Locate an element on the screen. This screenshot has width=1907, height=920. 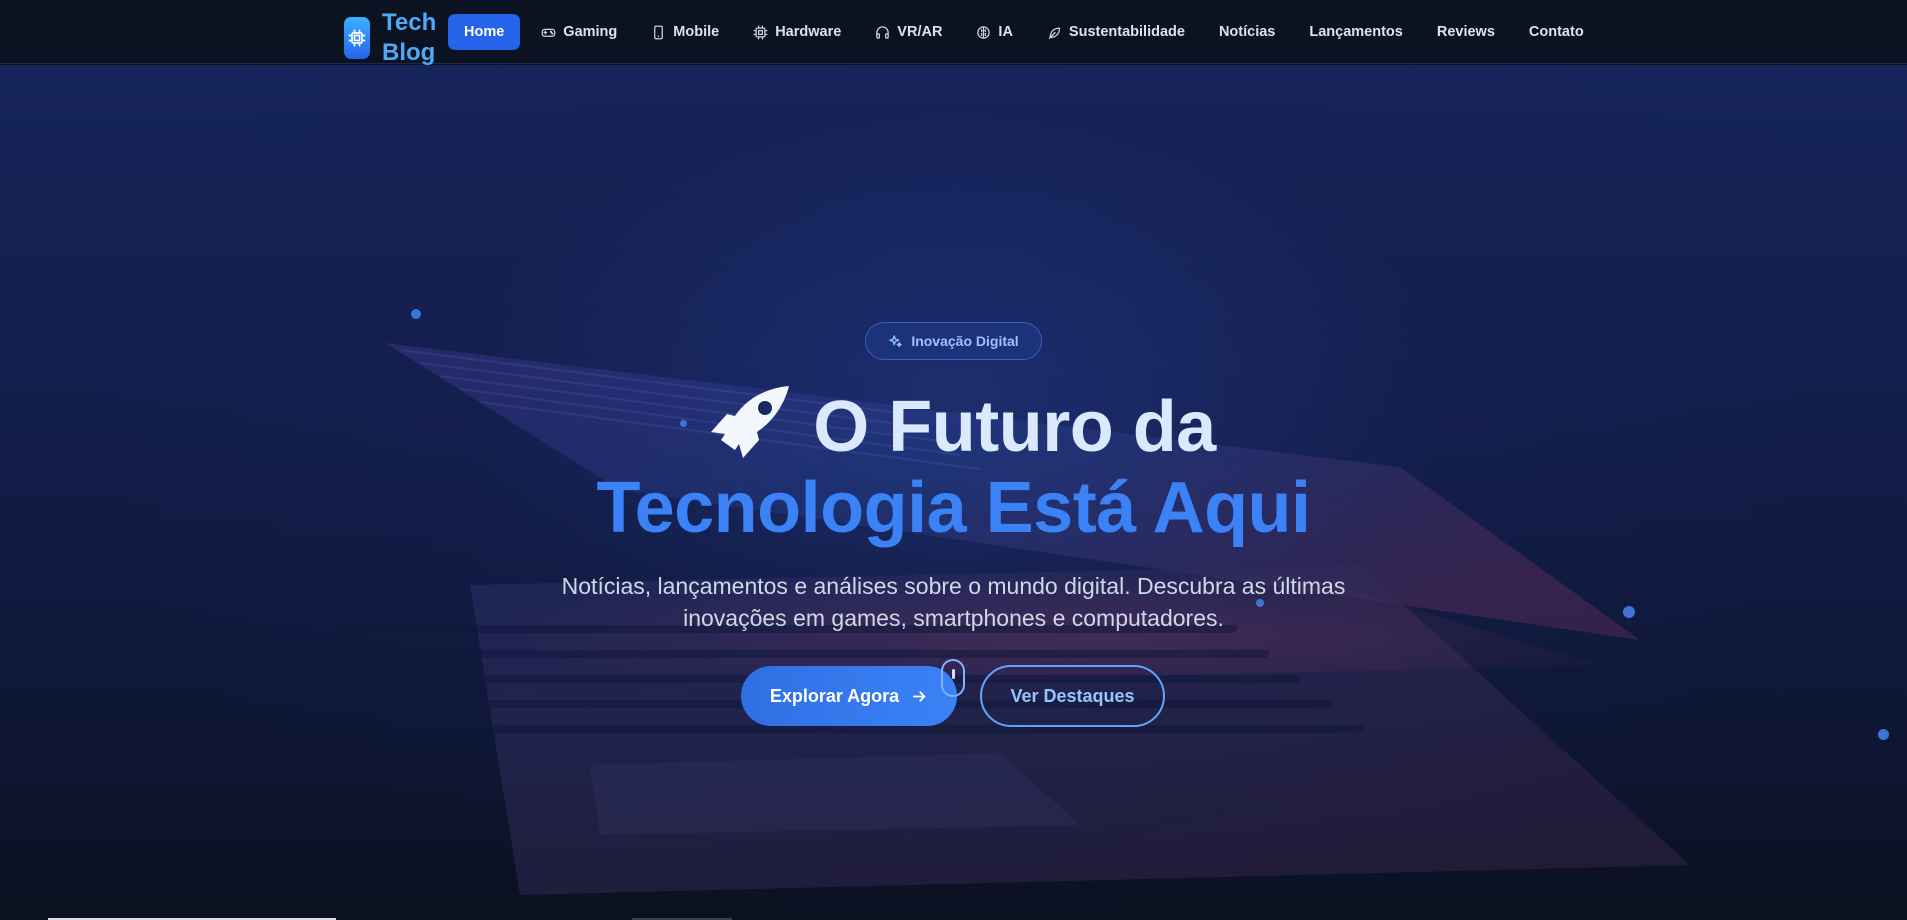
mouse-scroll-icon is located at coordinates (953, 678).